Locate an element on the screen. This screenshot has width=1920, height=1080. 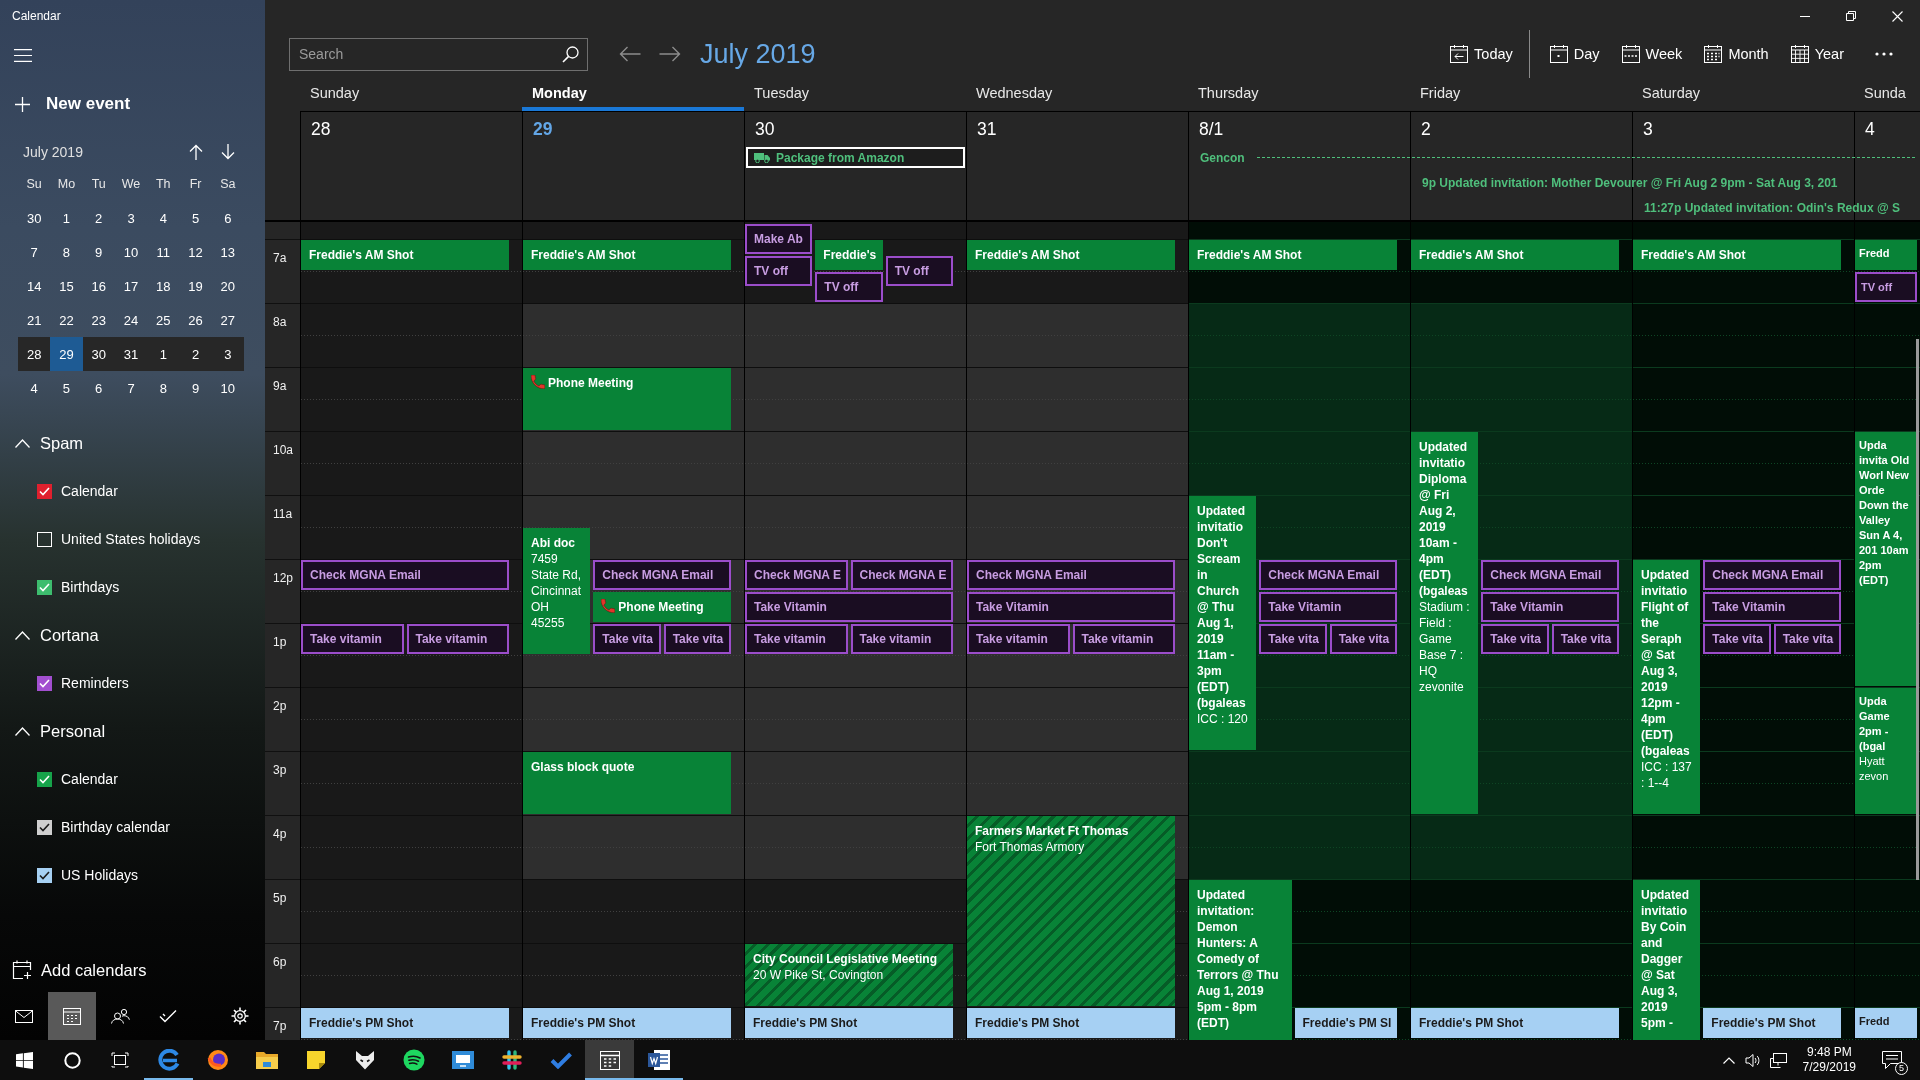
day-header: Sunday is located at coordinates (411, 93).